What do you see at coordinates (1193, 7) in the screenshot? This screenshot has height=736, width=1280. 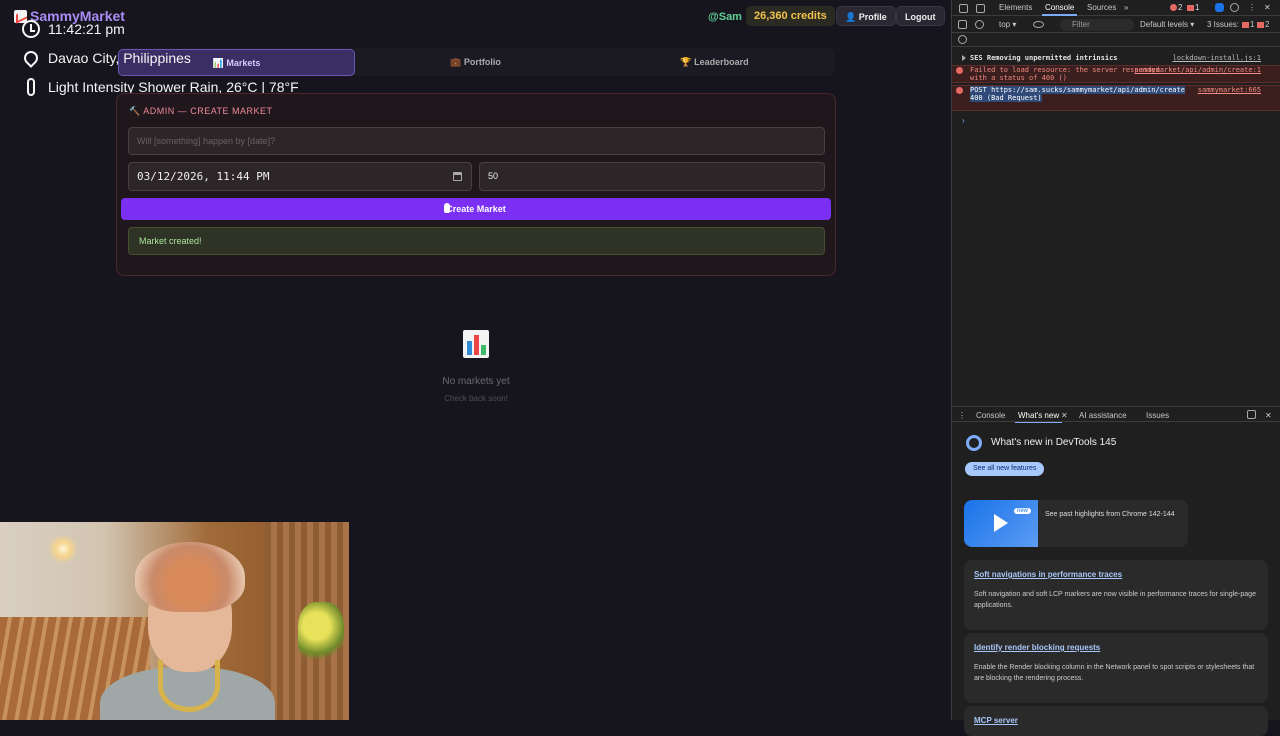 I see `warning-count-badge: 1` at bounding box center [1193, 7].